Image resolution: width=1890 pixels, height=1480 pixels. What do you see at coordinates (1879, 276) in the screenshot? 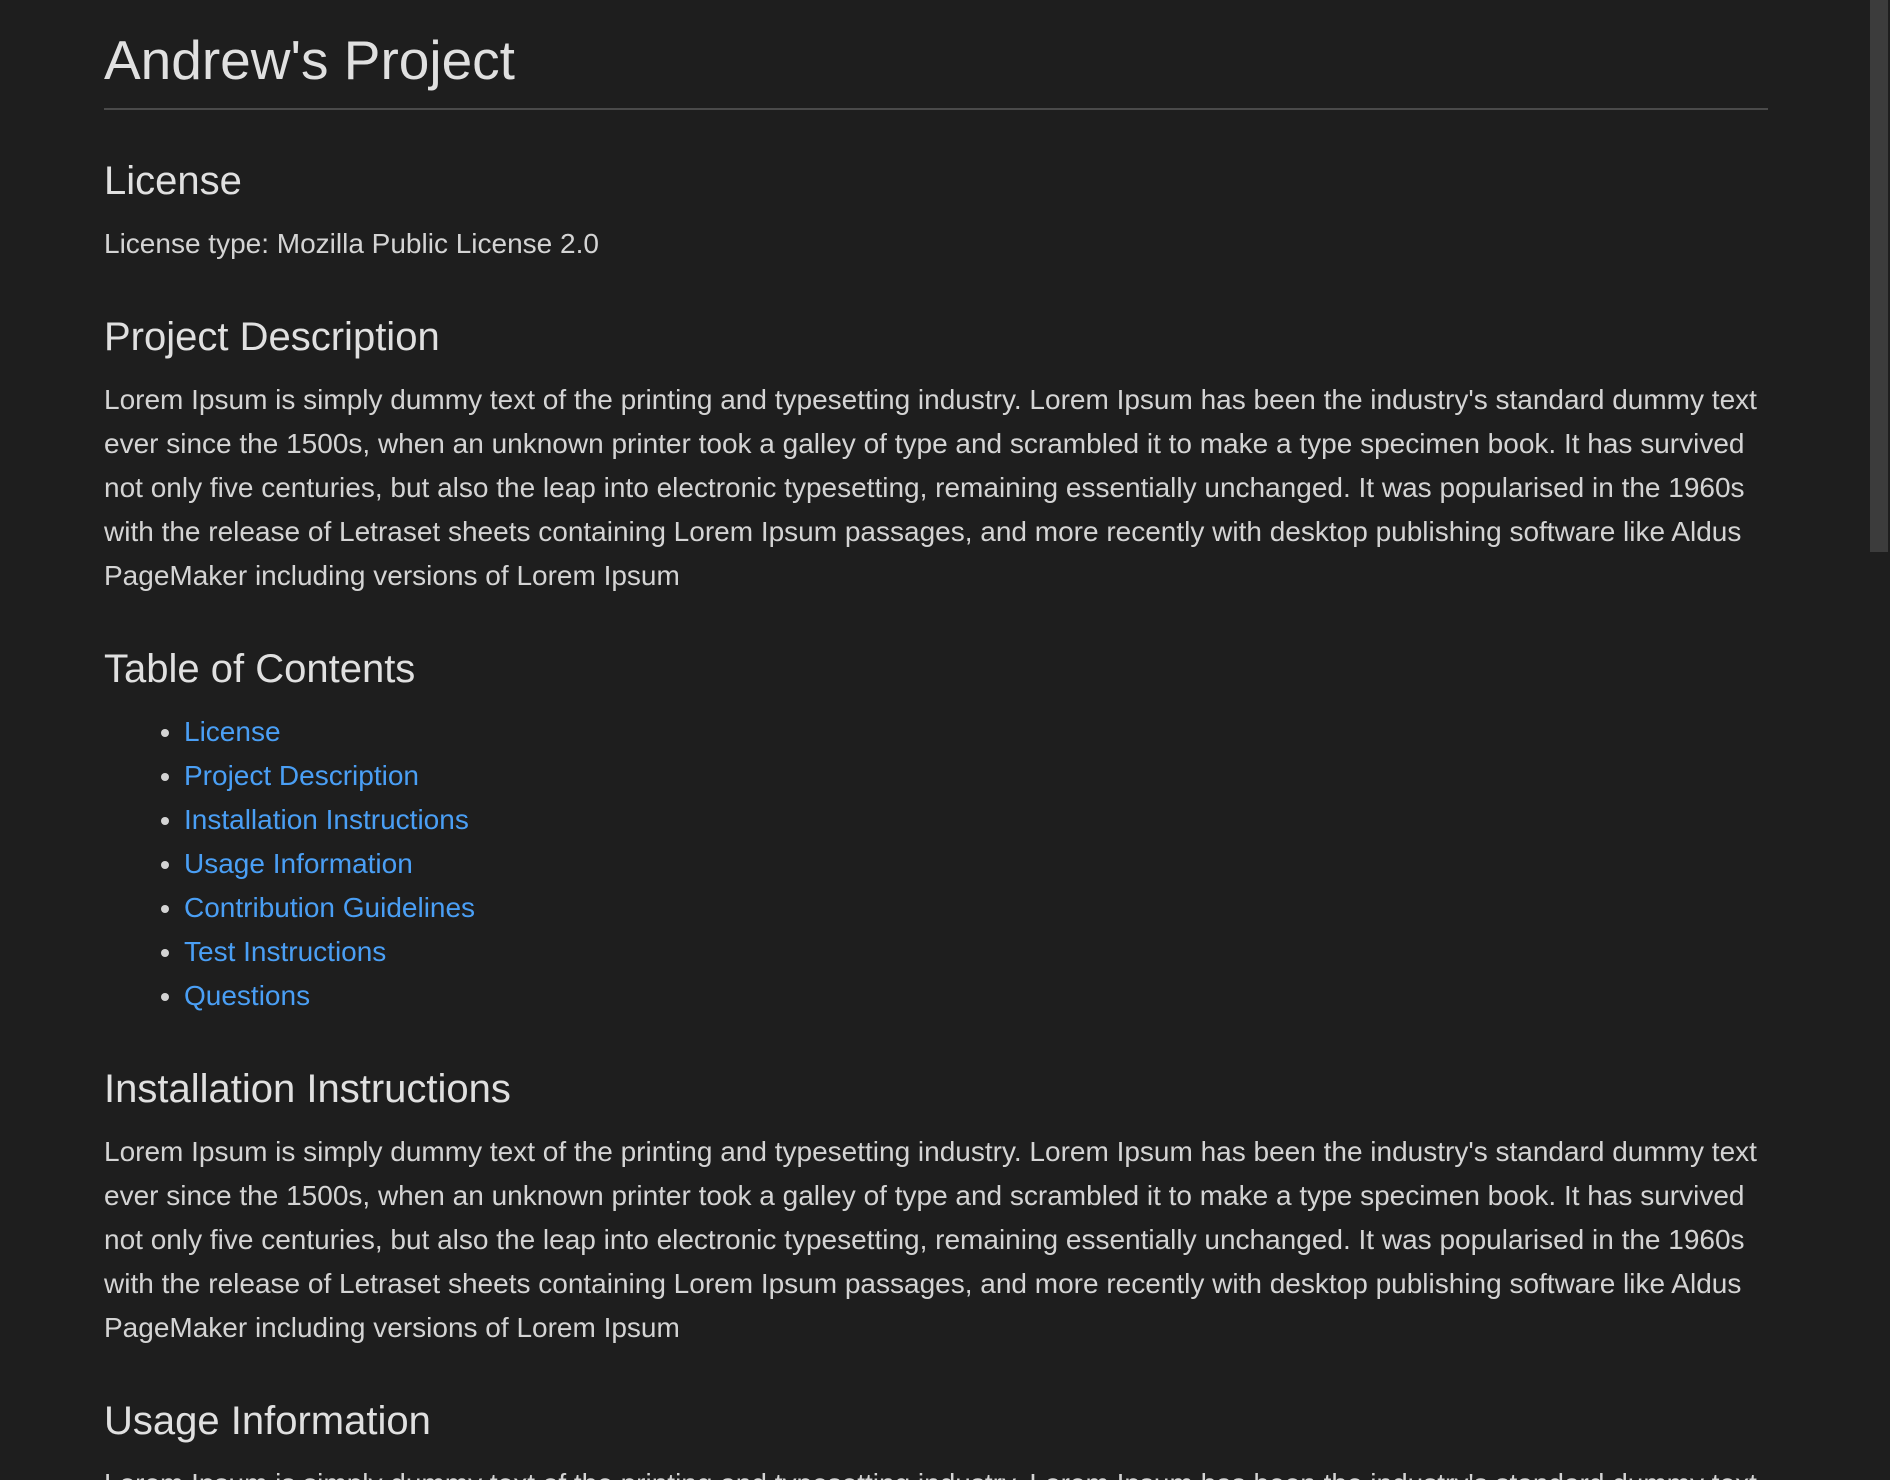
I see `scrollbar-thumb` at bounding box center [1879, 276].